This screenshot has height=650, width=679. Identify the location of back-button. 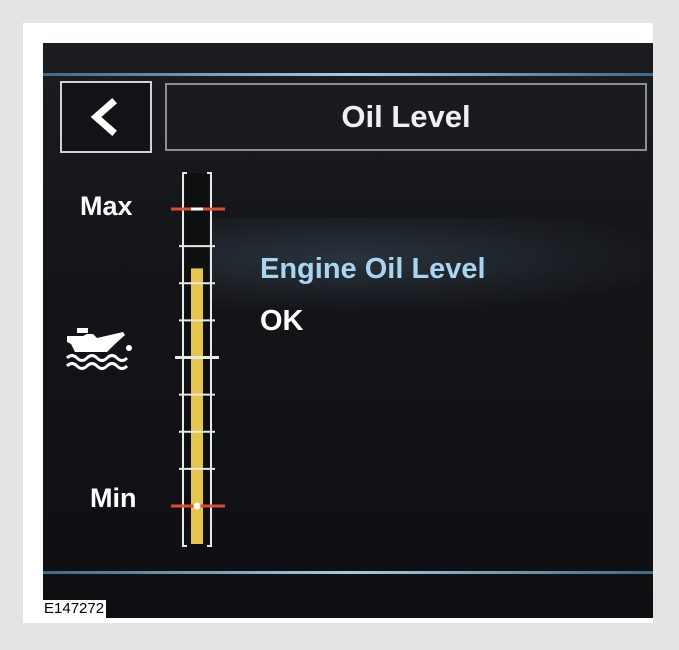
(106, 117).